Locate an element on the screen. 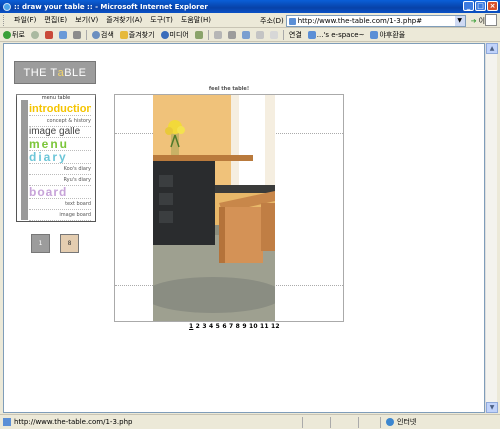 This screenshot has width=500, height=429. link-espace-label: ...'s e-space~ is located at coordinates (340, 34).